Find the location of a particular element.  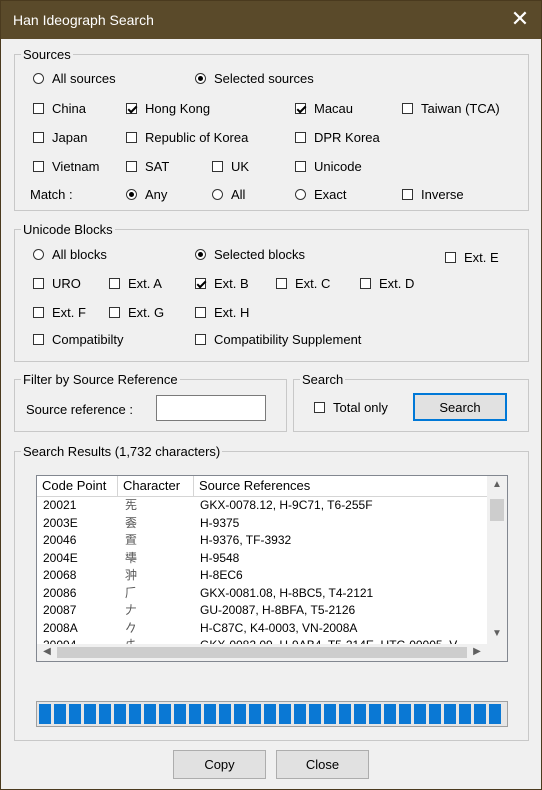

table-row: 20087 𠂇 GU-20087, H-8BFA, T5-2126 is located at coordinates (262, 611).